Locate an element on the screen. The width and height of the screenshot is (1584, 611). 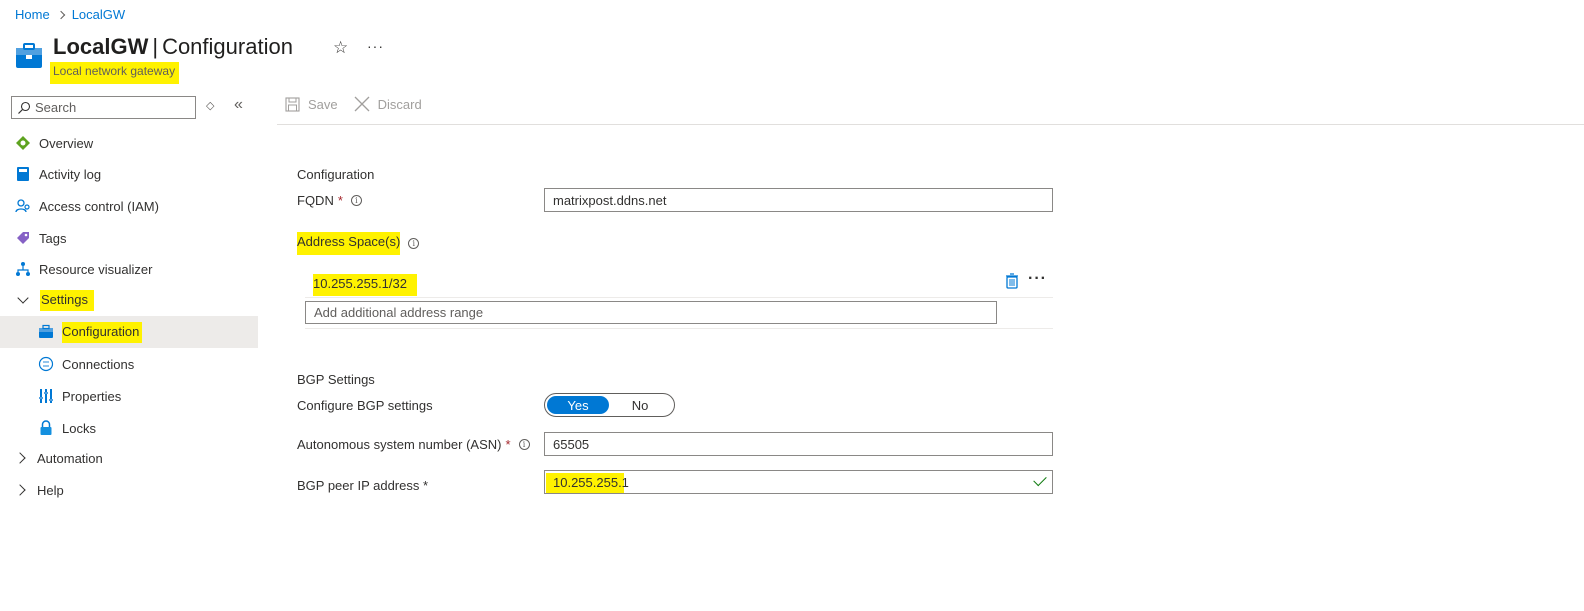
fqdn-label: FQDN * i is located at coordinates (329, 200).